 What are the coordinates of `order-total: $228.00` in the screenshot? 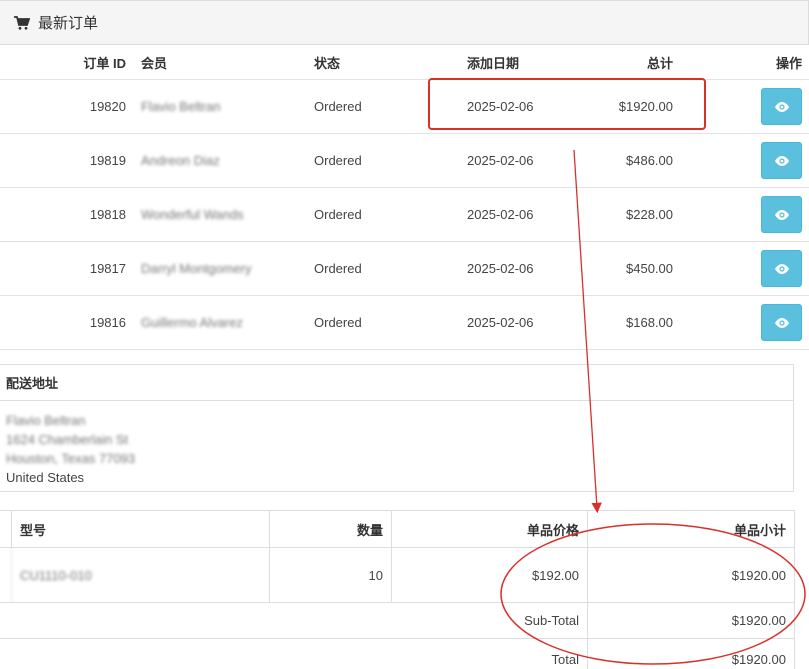 It's located at (649, 214).